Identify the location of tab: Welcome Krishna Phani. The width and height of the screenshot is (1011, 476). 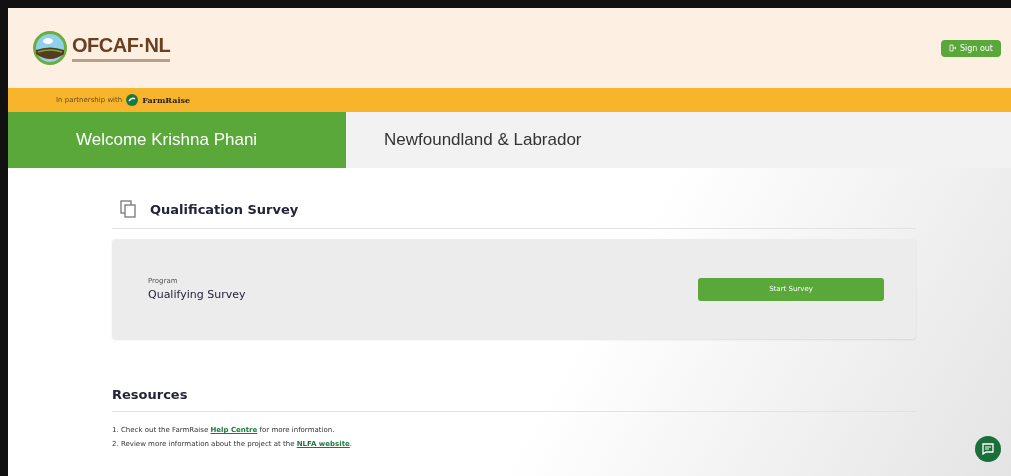
(177, 140).